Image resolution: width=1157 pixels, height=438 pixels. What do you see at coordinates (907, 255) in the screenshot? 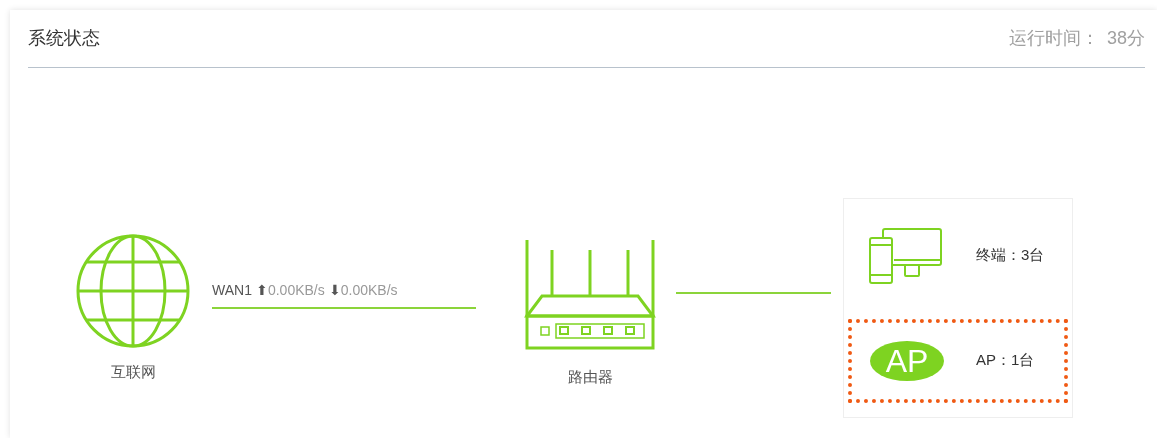
I see `phone-and-monitor-icon` at bounding box center [907, 255].